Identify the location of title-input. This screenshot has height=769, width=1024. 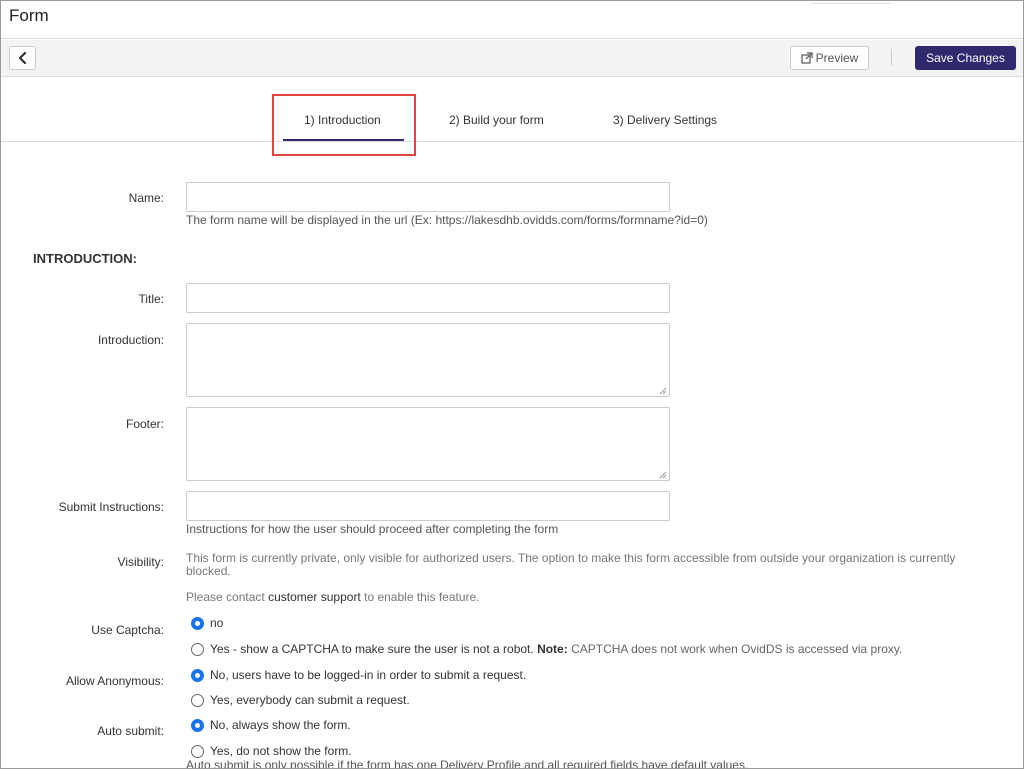
(428, 298).